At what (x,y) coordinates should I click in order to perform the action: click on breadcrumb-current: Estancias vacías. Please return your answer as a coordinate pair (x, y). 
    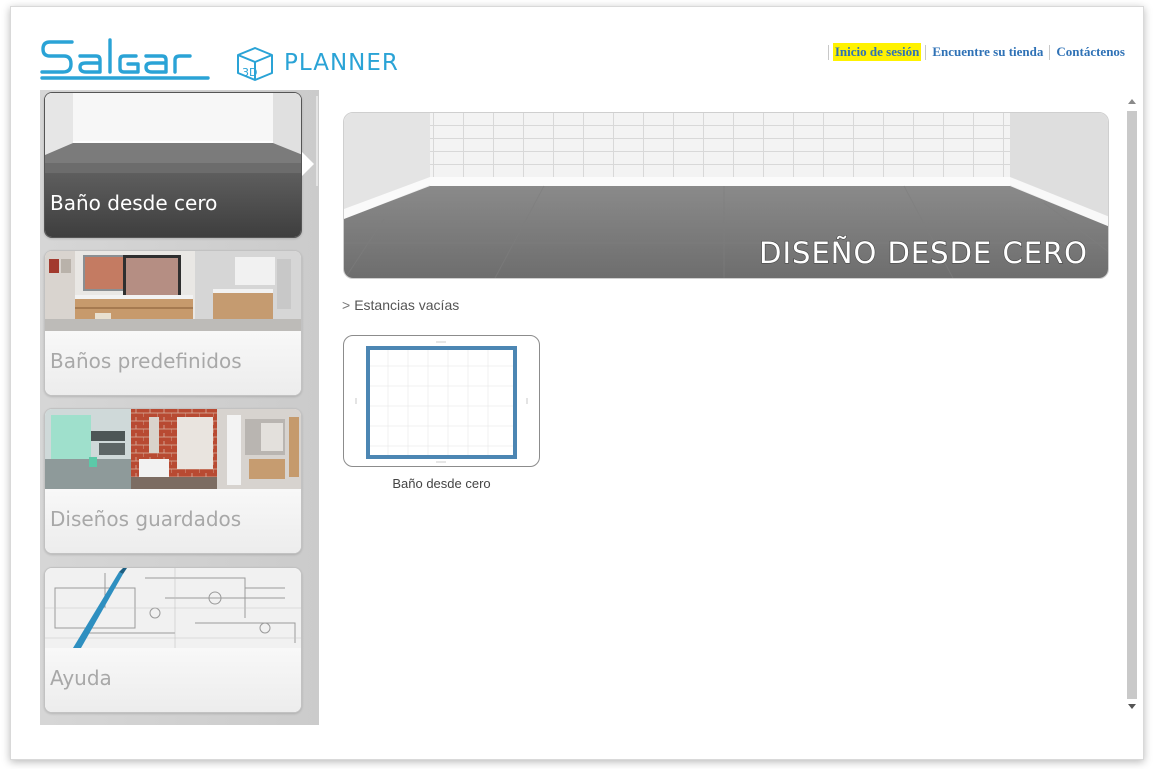
    Looking at the image, I should click on (407, 305).